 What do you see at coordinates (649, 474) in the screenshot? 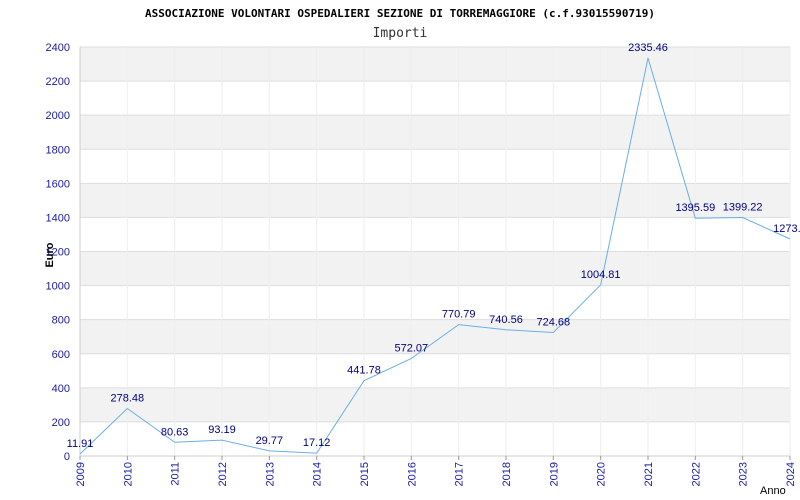
I see `x-tick-label: 2021` at bounding box center [649, 474].